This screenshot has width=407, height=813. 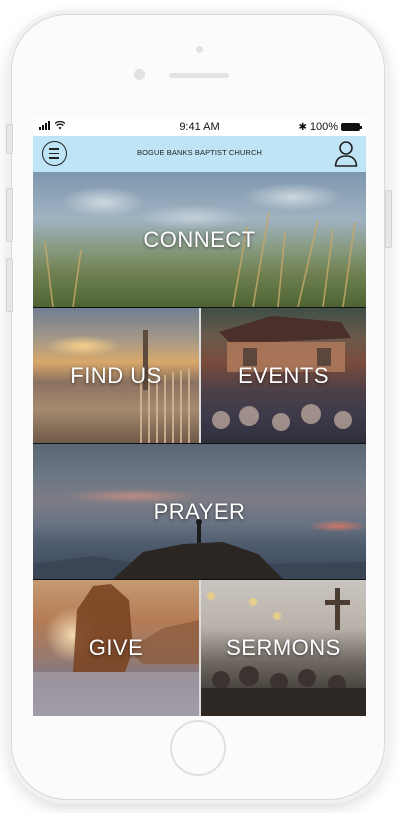 I want to click on tile-events: EVENTS, so click(x=283, y=375).